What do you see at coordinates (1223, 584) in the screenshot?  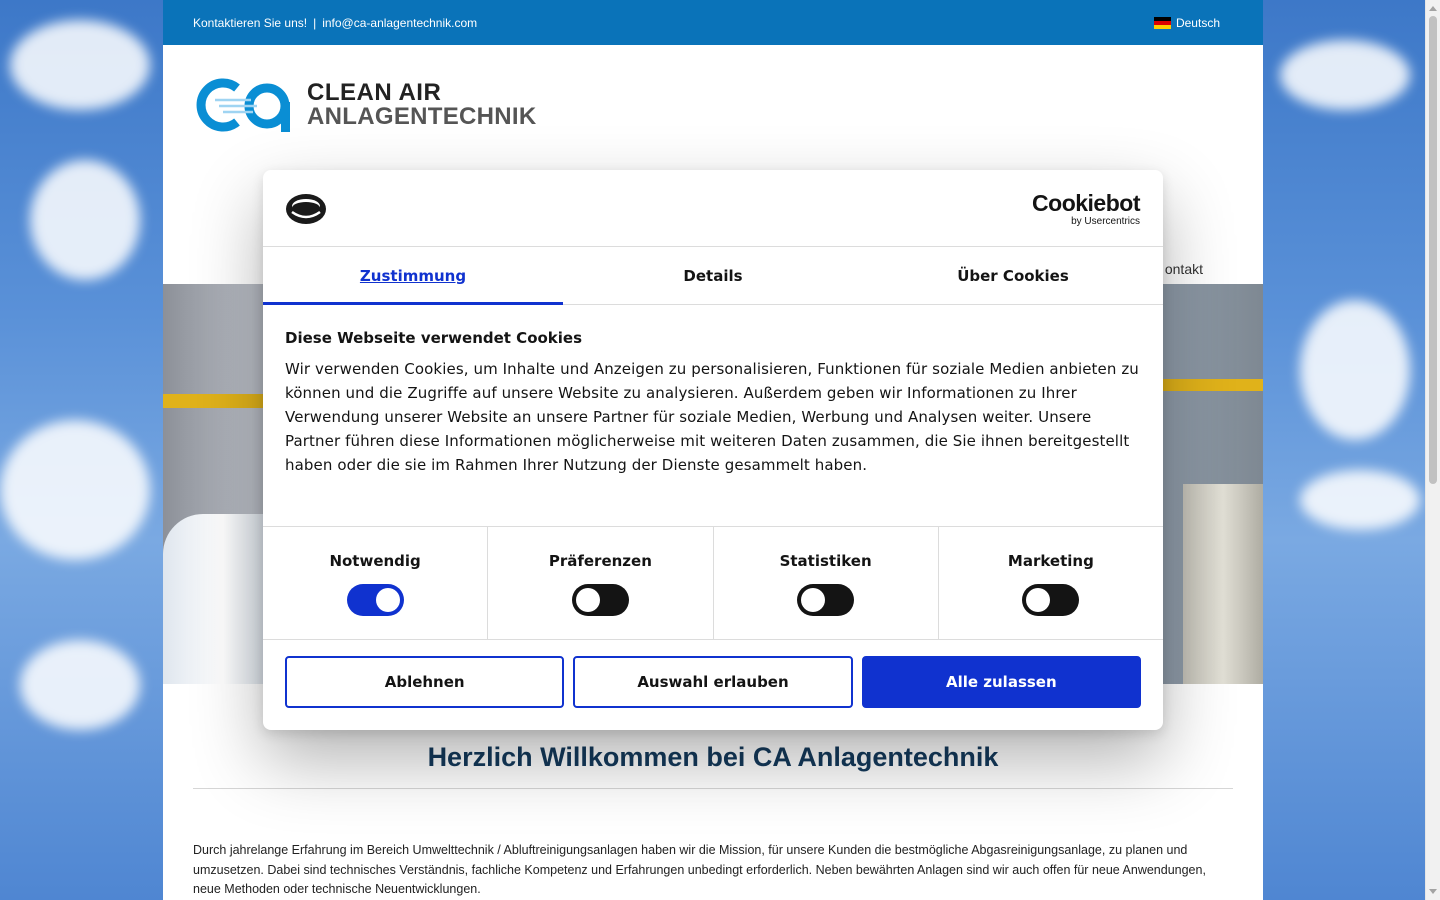 I see `hero-tank` at bounding box center [1223, 584].